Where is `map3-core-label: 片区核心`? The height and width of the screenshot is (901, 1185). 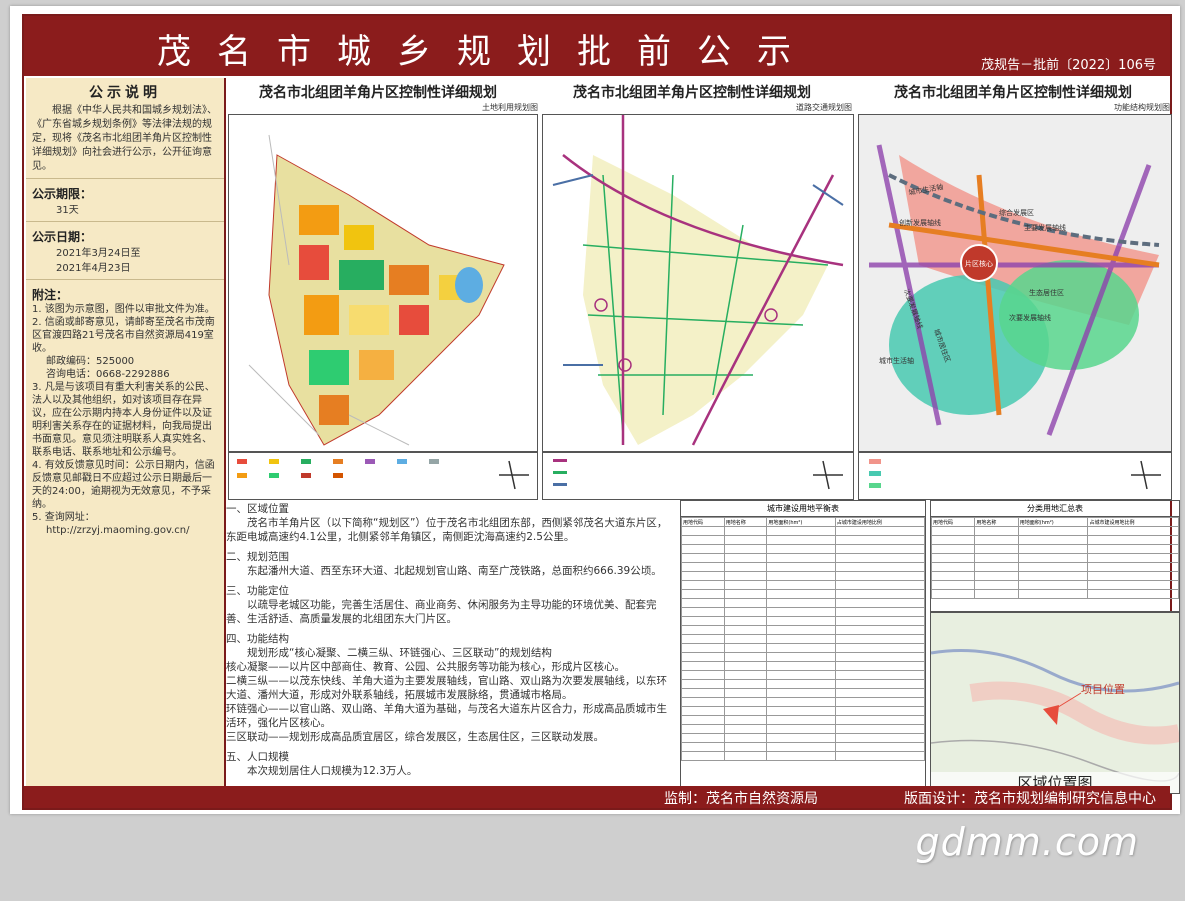 map3-core-label: 片区核心 is located at coordinates (979, 263).